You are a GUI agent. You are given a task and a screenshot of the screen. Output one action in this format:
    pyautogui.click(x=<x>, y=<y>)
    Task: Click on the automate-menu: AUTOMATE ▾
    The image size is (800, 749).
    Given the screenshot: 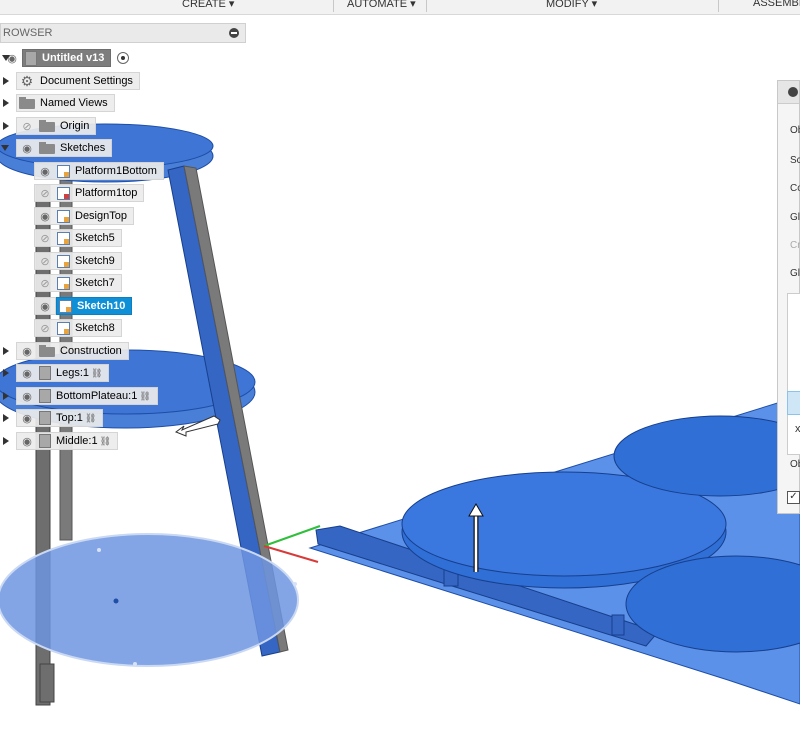 What is the action you would take?
    pyautogui.click(x=381, y=5)
    